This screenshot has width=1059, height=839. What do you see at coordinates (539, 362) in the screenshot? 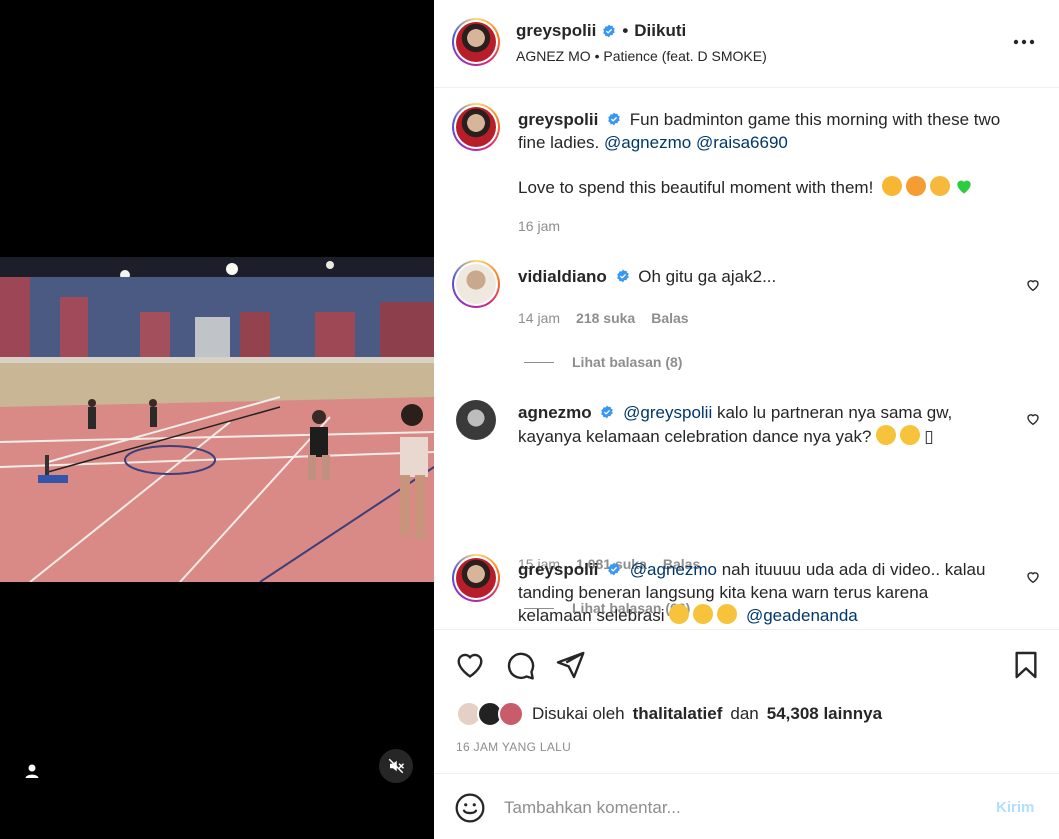
I see `replies-divider` at bounding box center [539, 362].